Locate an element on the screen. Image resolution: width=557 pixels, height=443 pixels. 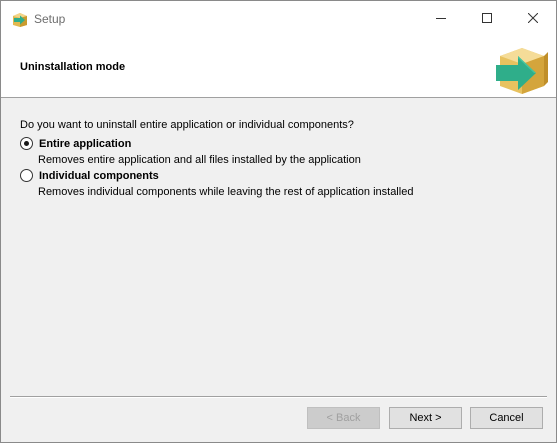
radio-individual-components: Individual components is located at coordinates (89, 175).